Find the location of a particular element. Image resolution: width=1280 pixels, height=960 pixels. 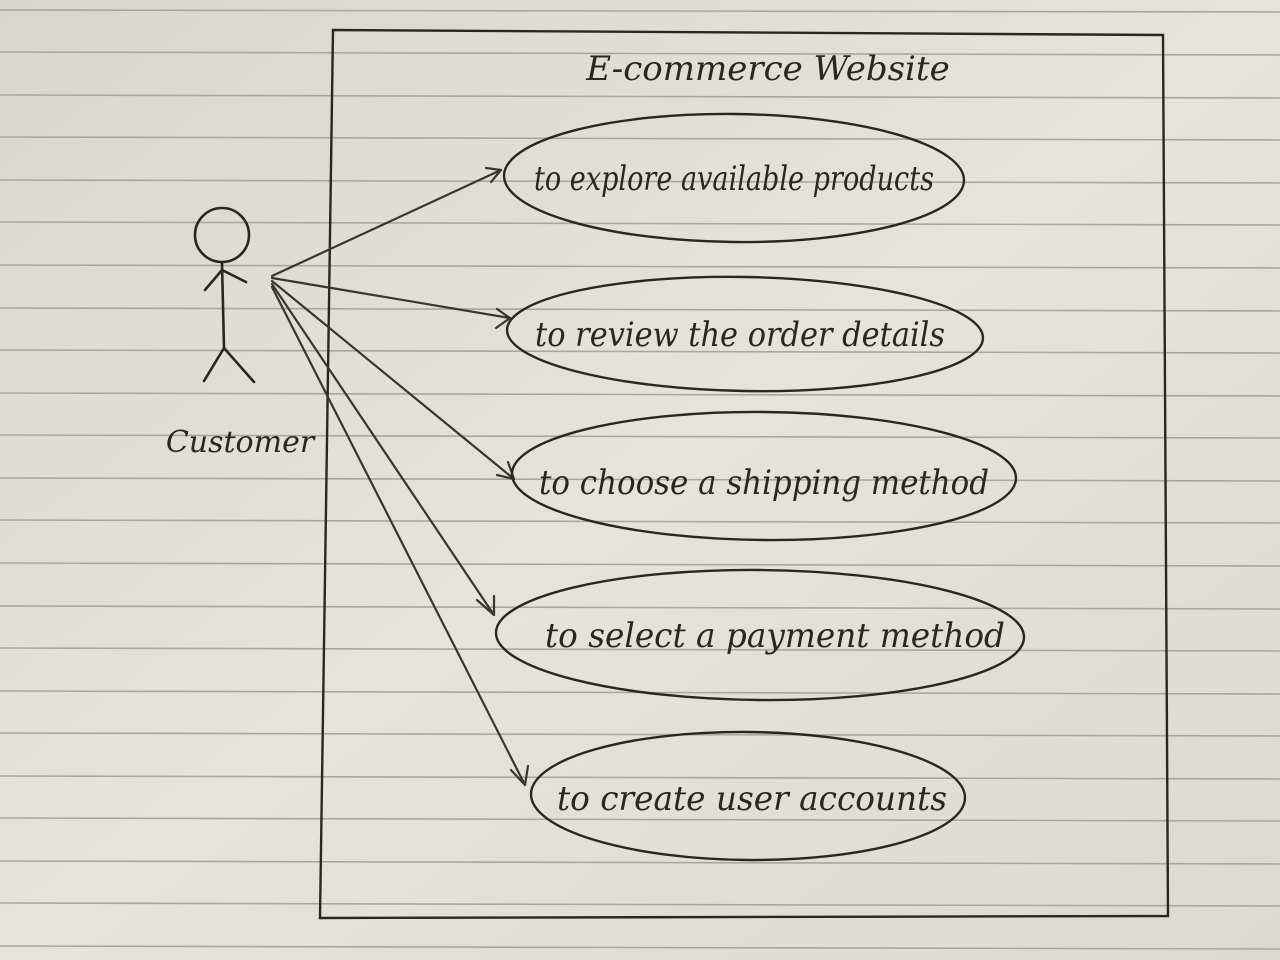

system-title: E-commerce Website is located at coordinates (767, 69).